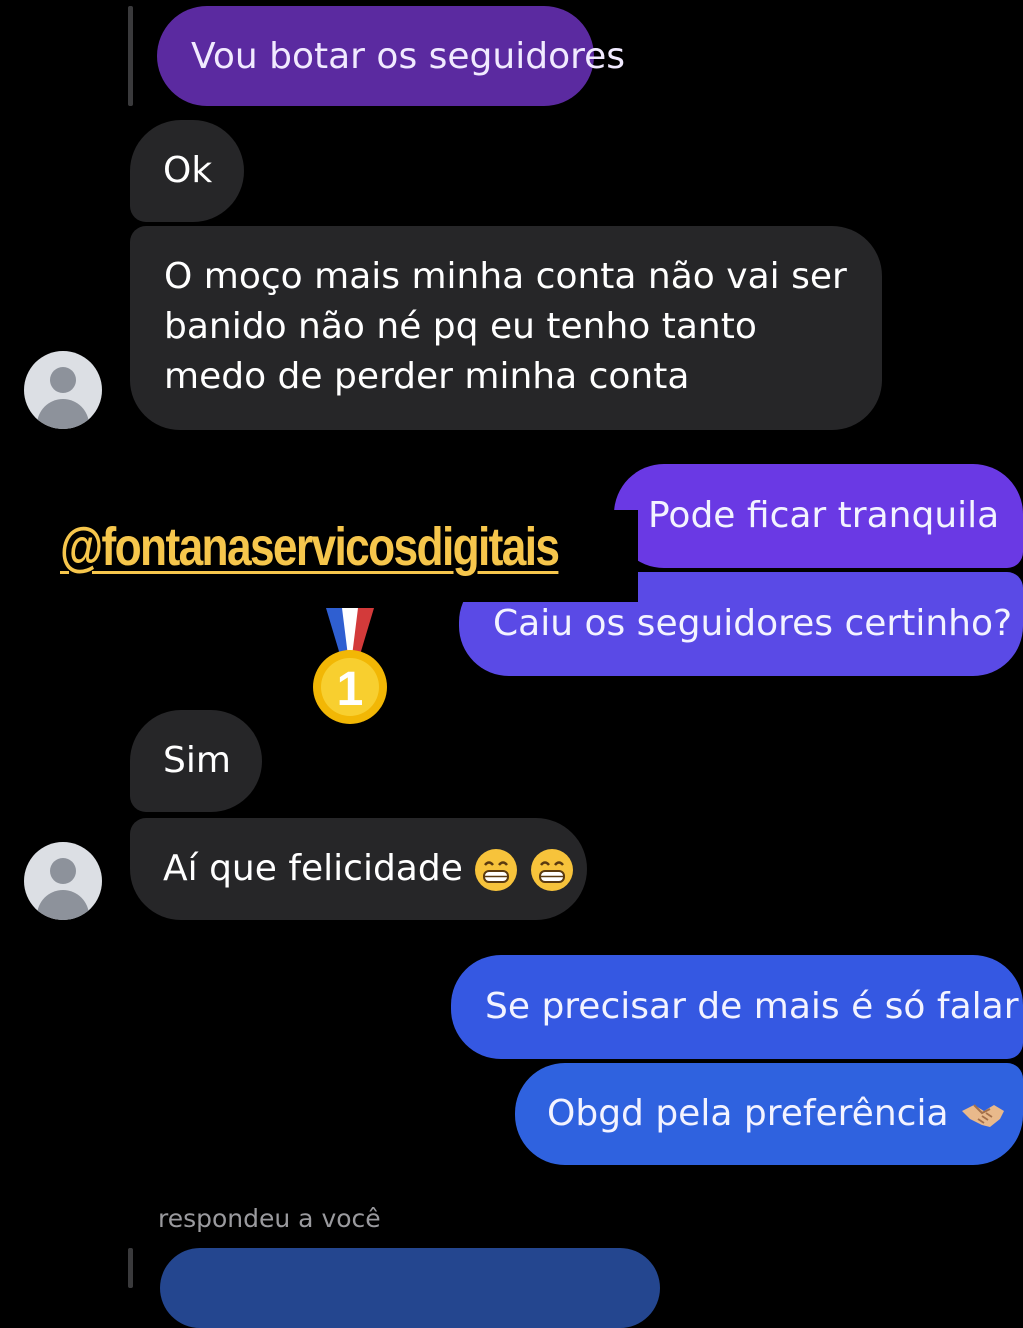  What do you see at coordinates (753, 623) in the screenshot?
I see `message-text: Caiu os seguidores certinho?` at bounding box center [753, 623].